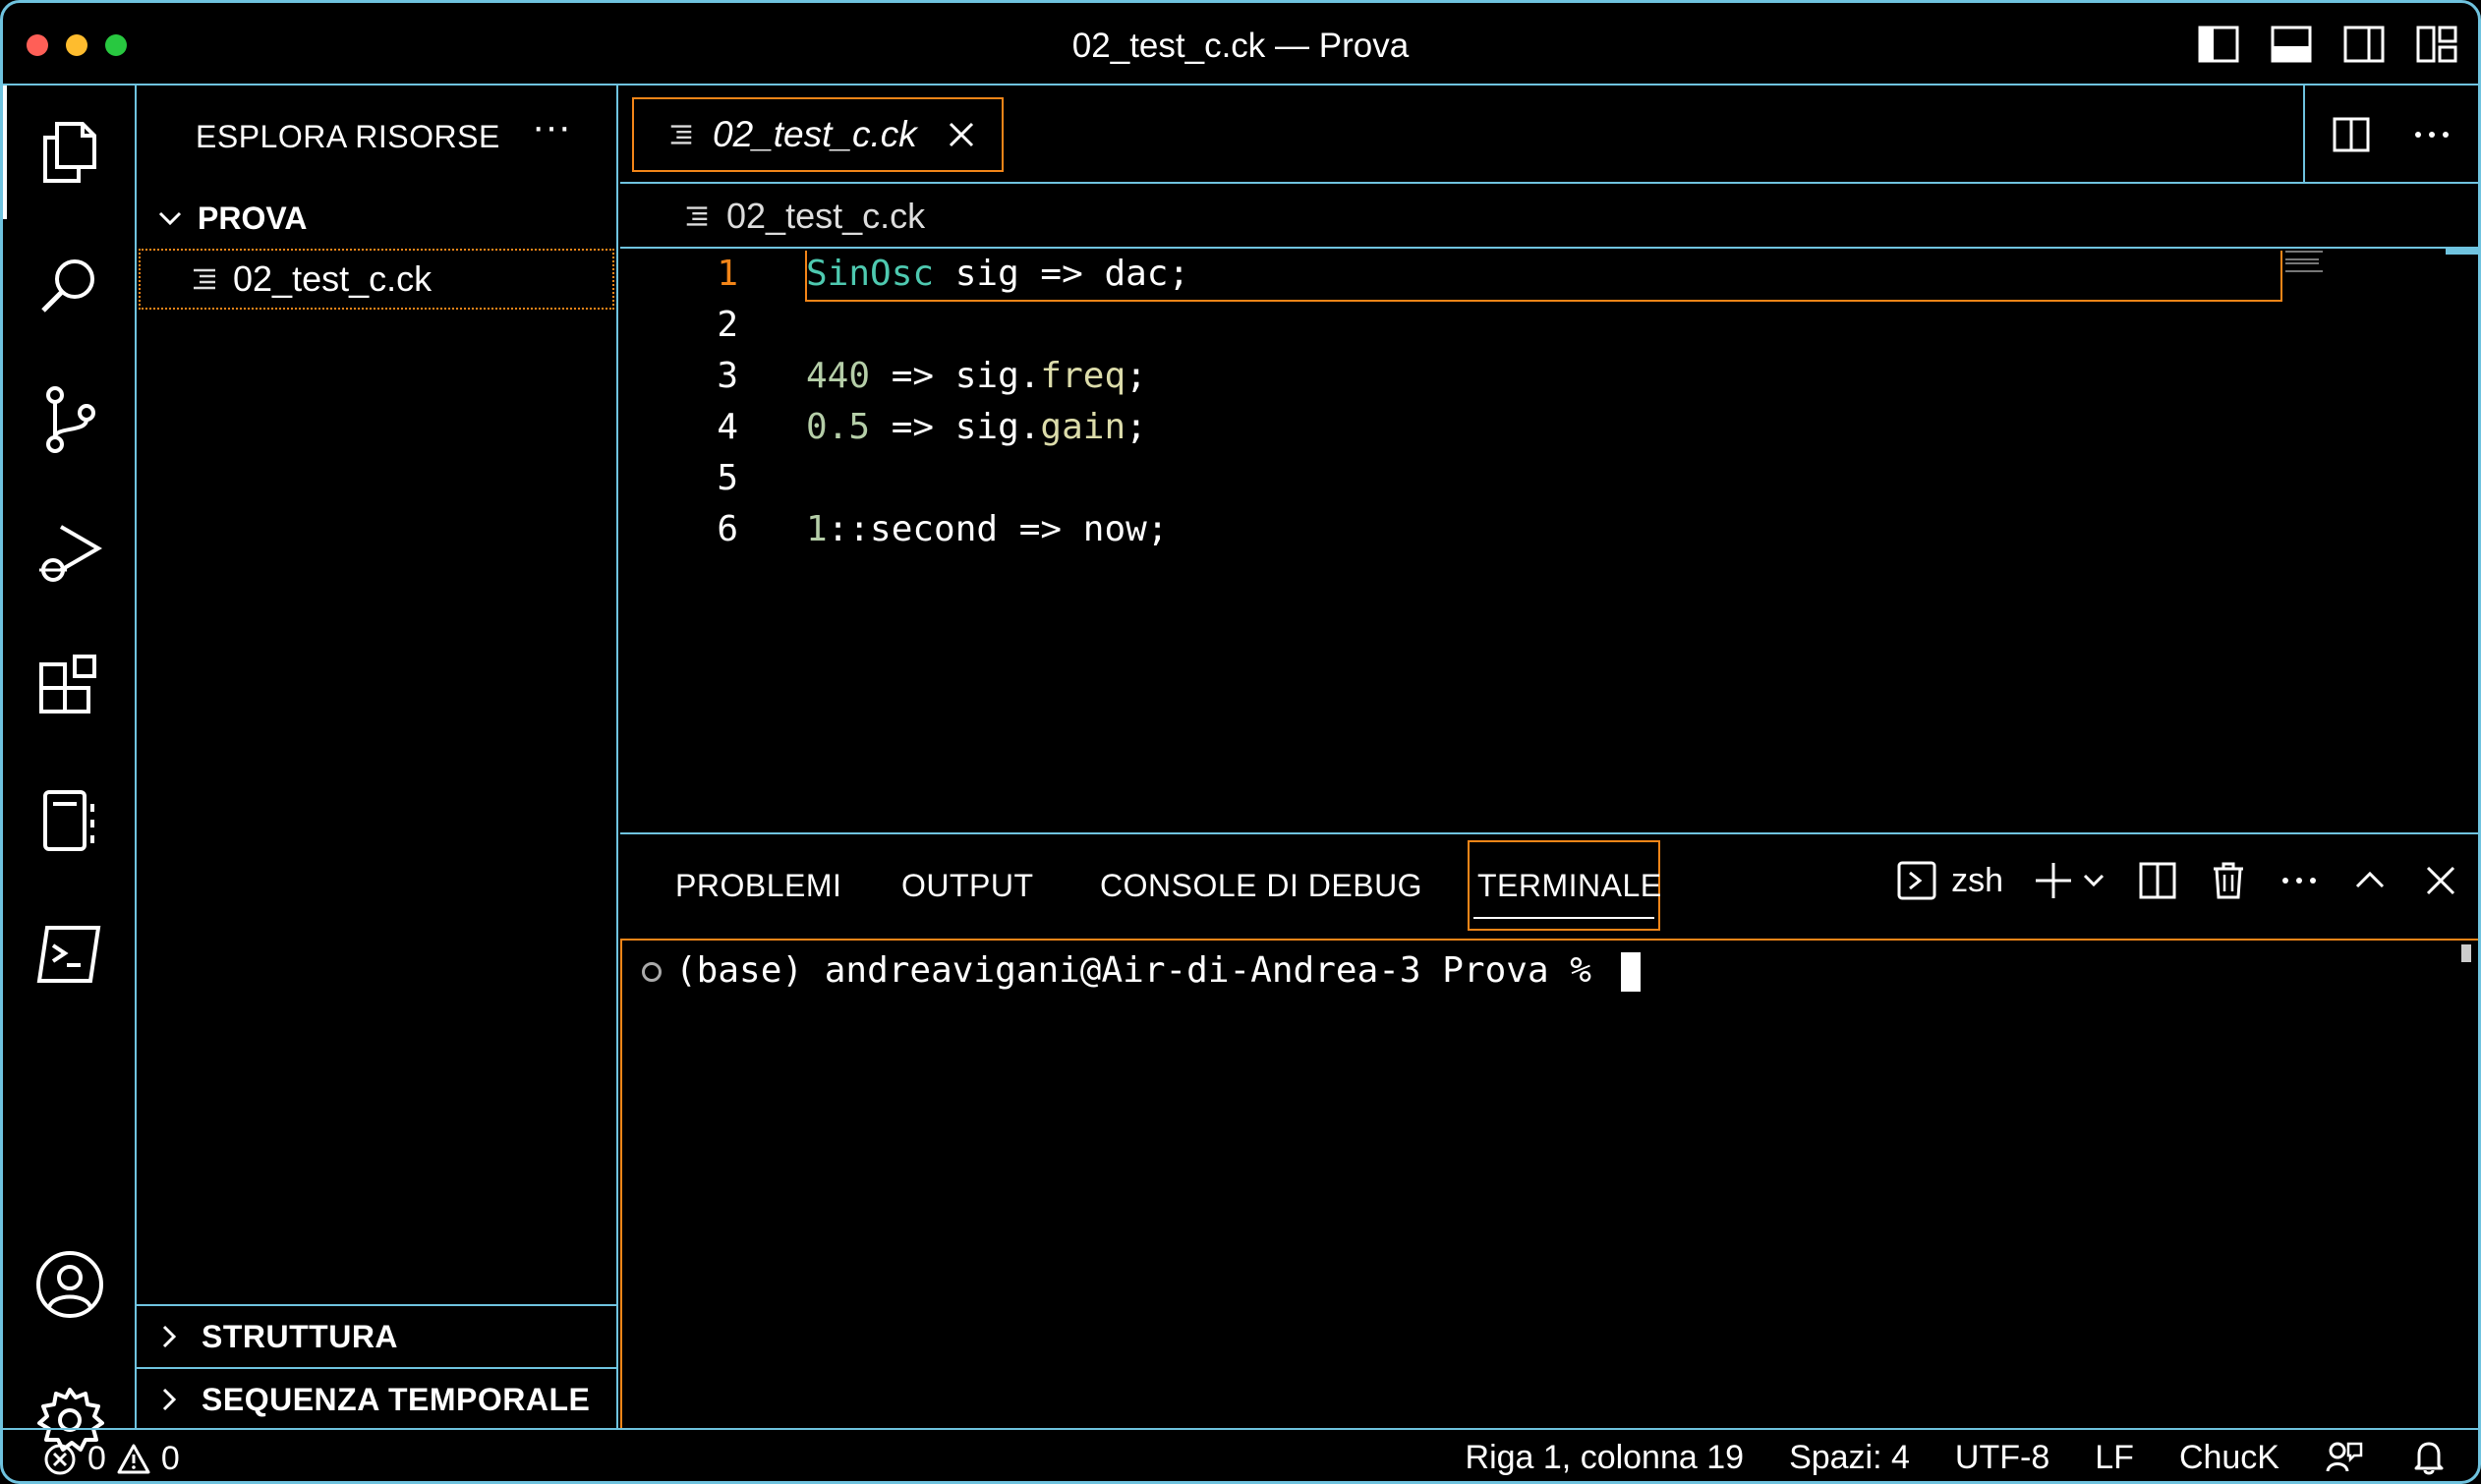 The height and width of the screenshot is (1484, 2481). I want to click on source-control-button, so click(70, 419).